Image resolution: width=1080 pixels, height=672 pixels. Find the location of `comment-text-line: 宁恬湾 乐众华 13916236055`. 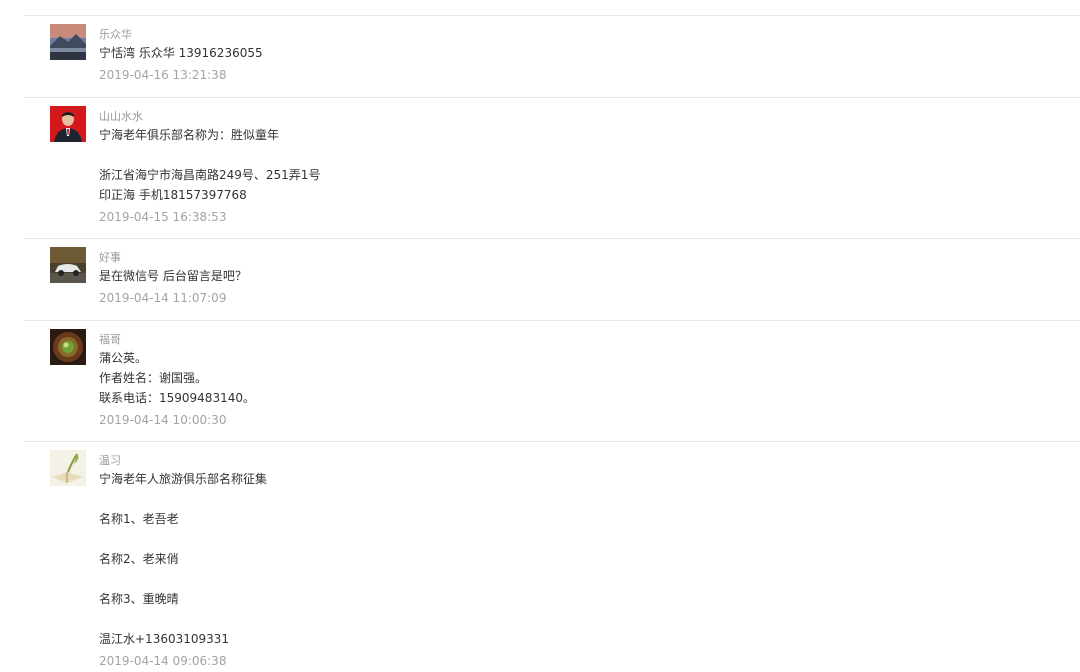

comment-text-line: 宁恬湾 乐众华 13916236055 is located at coordinates (181, 53).